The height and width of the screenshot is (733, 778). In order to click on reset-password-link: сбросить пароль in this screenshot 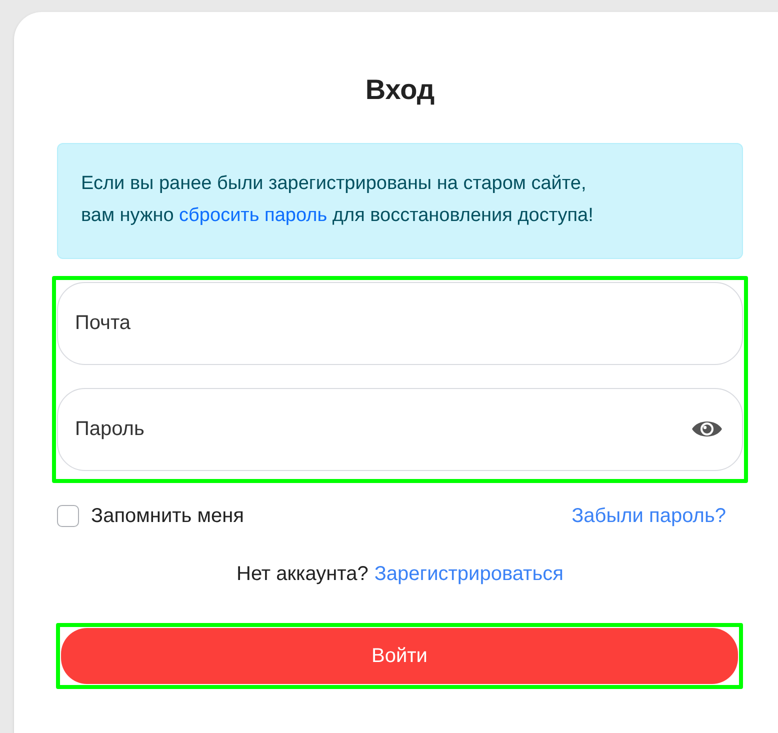, I will do `click(253, 215)`.